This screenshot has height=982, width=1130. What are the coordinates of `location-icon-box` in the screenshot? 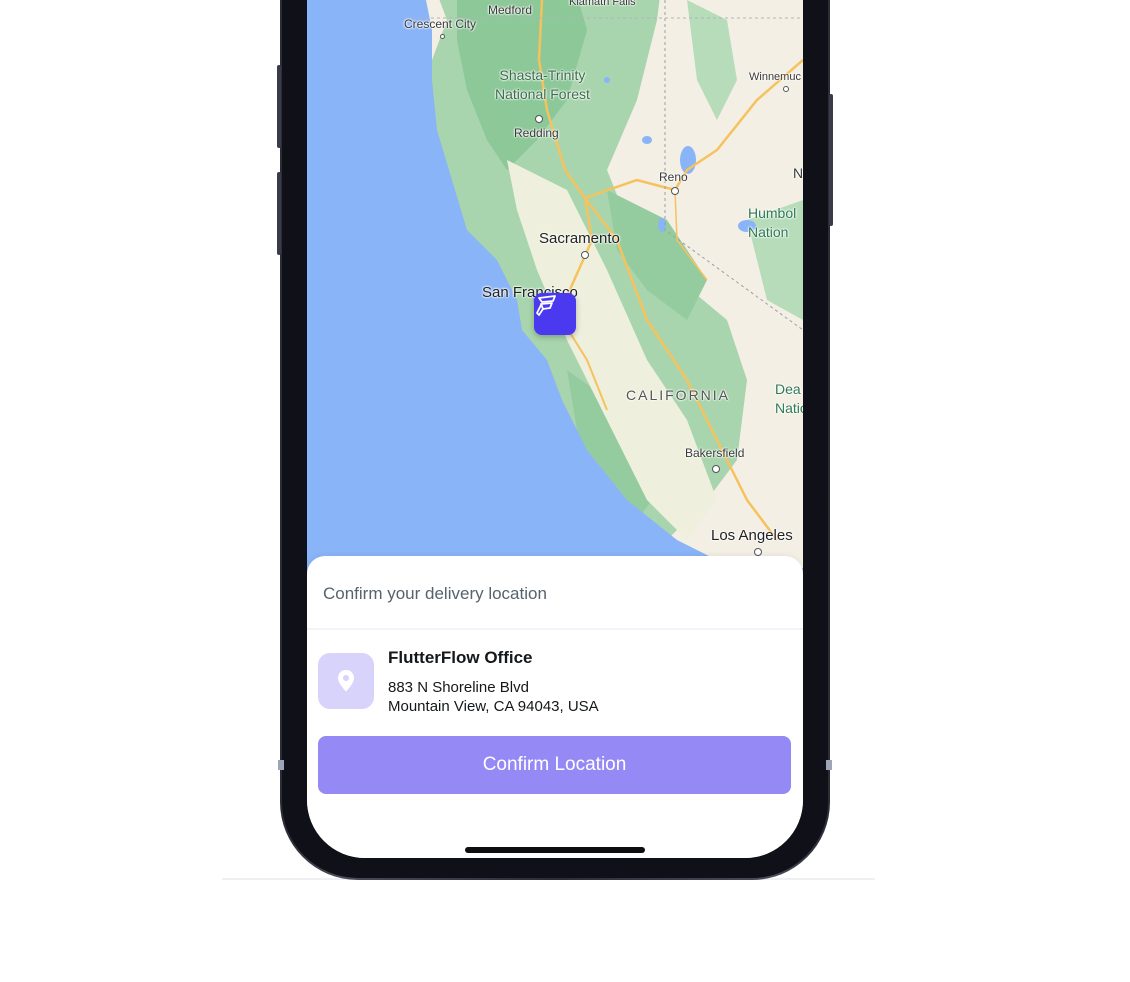 It's located at (346, 681).